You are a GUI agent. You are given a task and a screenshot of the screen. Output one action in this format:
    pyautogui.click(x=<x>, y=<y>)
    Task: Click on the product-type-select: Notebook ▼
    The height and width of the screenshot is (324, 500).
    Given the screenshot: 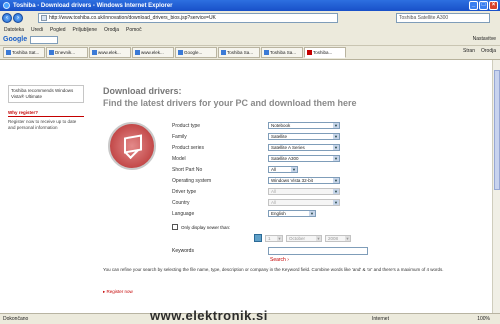 What is the action you would take?
    pyautogui.click(x=304, y=125)
    